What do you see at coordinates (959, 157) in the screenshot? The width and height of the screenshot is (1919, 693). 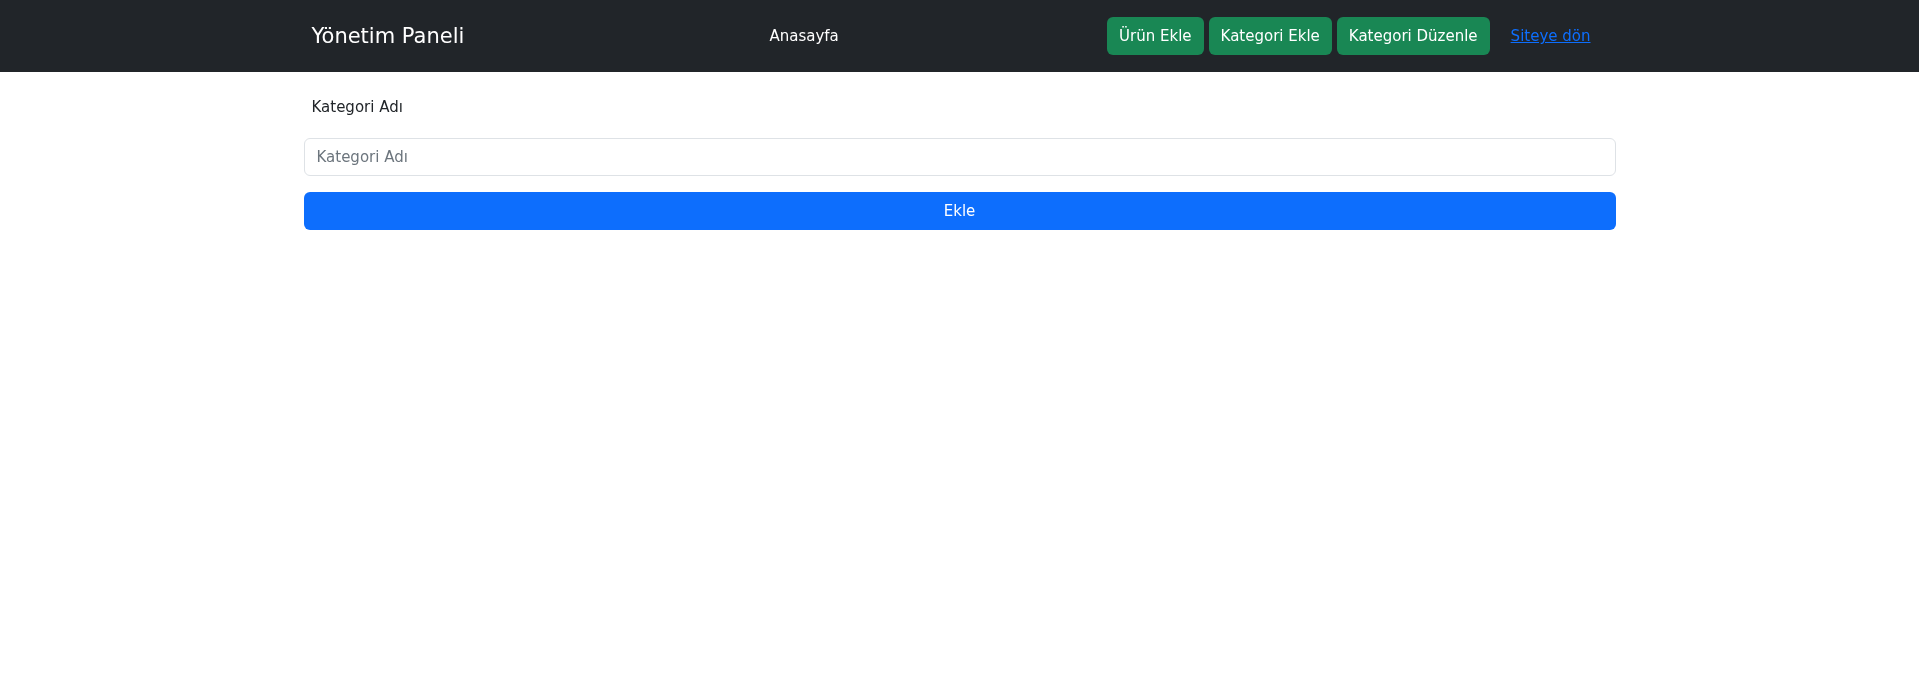 I see `category-name-field: Kategori Adı` at bounding box center [959, 157].